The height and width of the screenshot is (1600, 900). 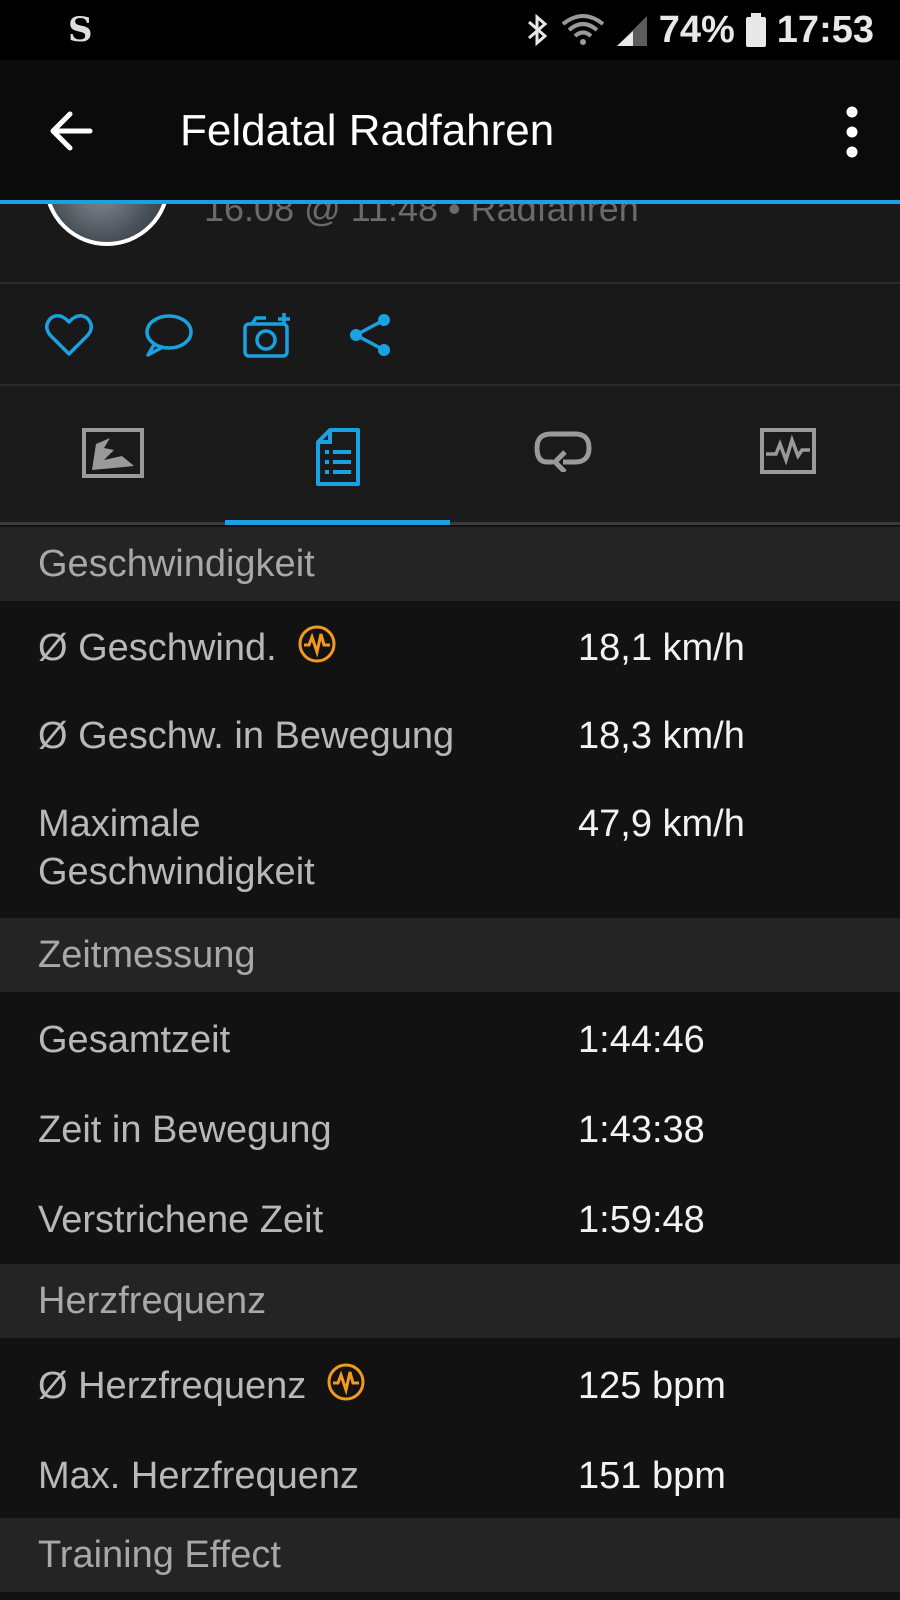 What do you see at coordinates (641, 1220) in the screenshot?
I see `stat-value: 1:59:48` at bounding box center [641, 1220].